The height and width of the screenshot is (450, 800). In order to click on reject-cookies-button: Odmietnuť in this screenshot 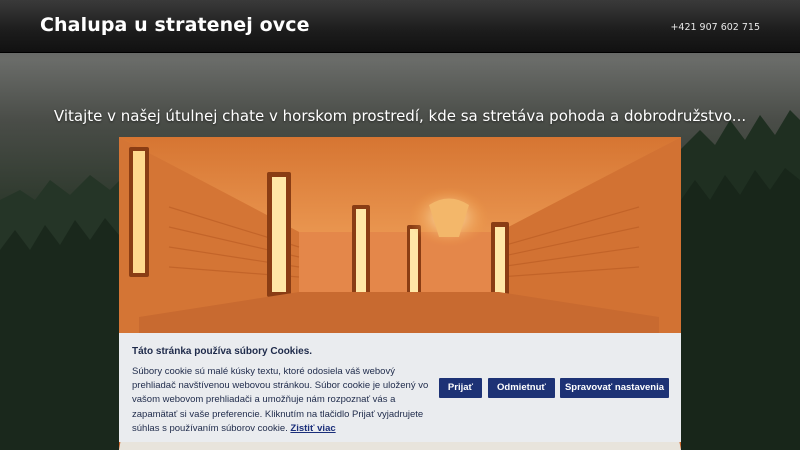, I will do `click(521, 388)`.